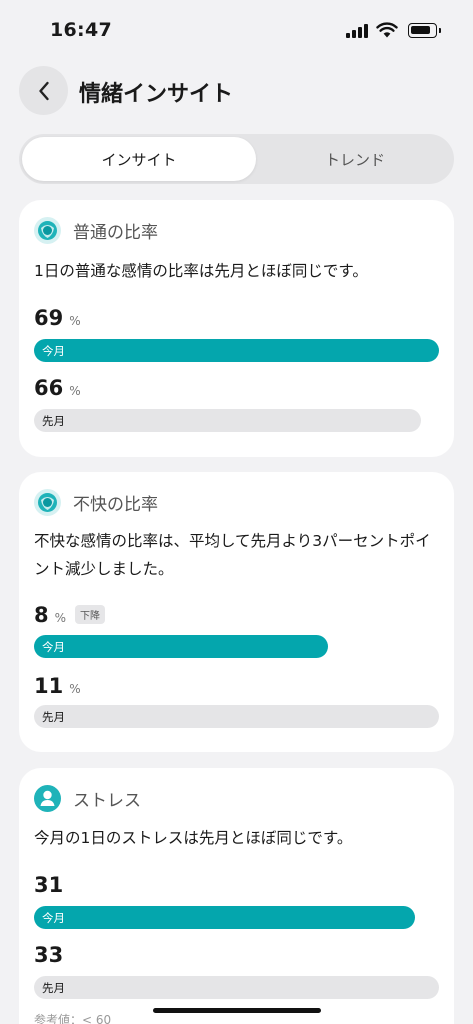  What do you see at coordinates (49, 318) in the screenshot?
I see `current-value-number: 69` at bounding box center [49, 318].